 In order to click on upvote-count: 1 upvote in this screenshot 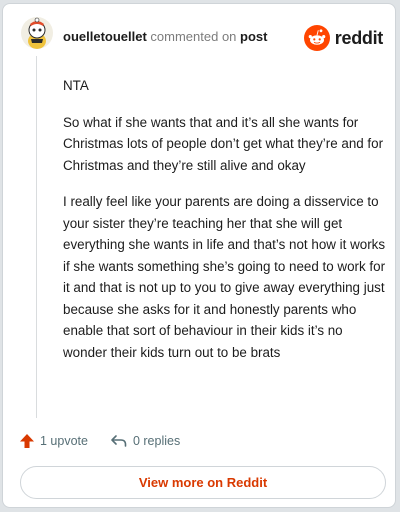, I will do `click(64, 441)`.